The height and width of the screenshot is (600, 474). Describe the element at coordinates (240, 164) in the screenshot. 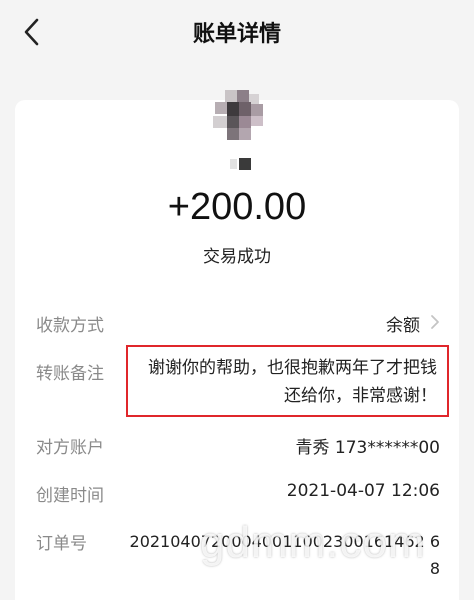

I see `avatar-caption` at that location.